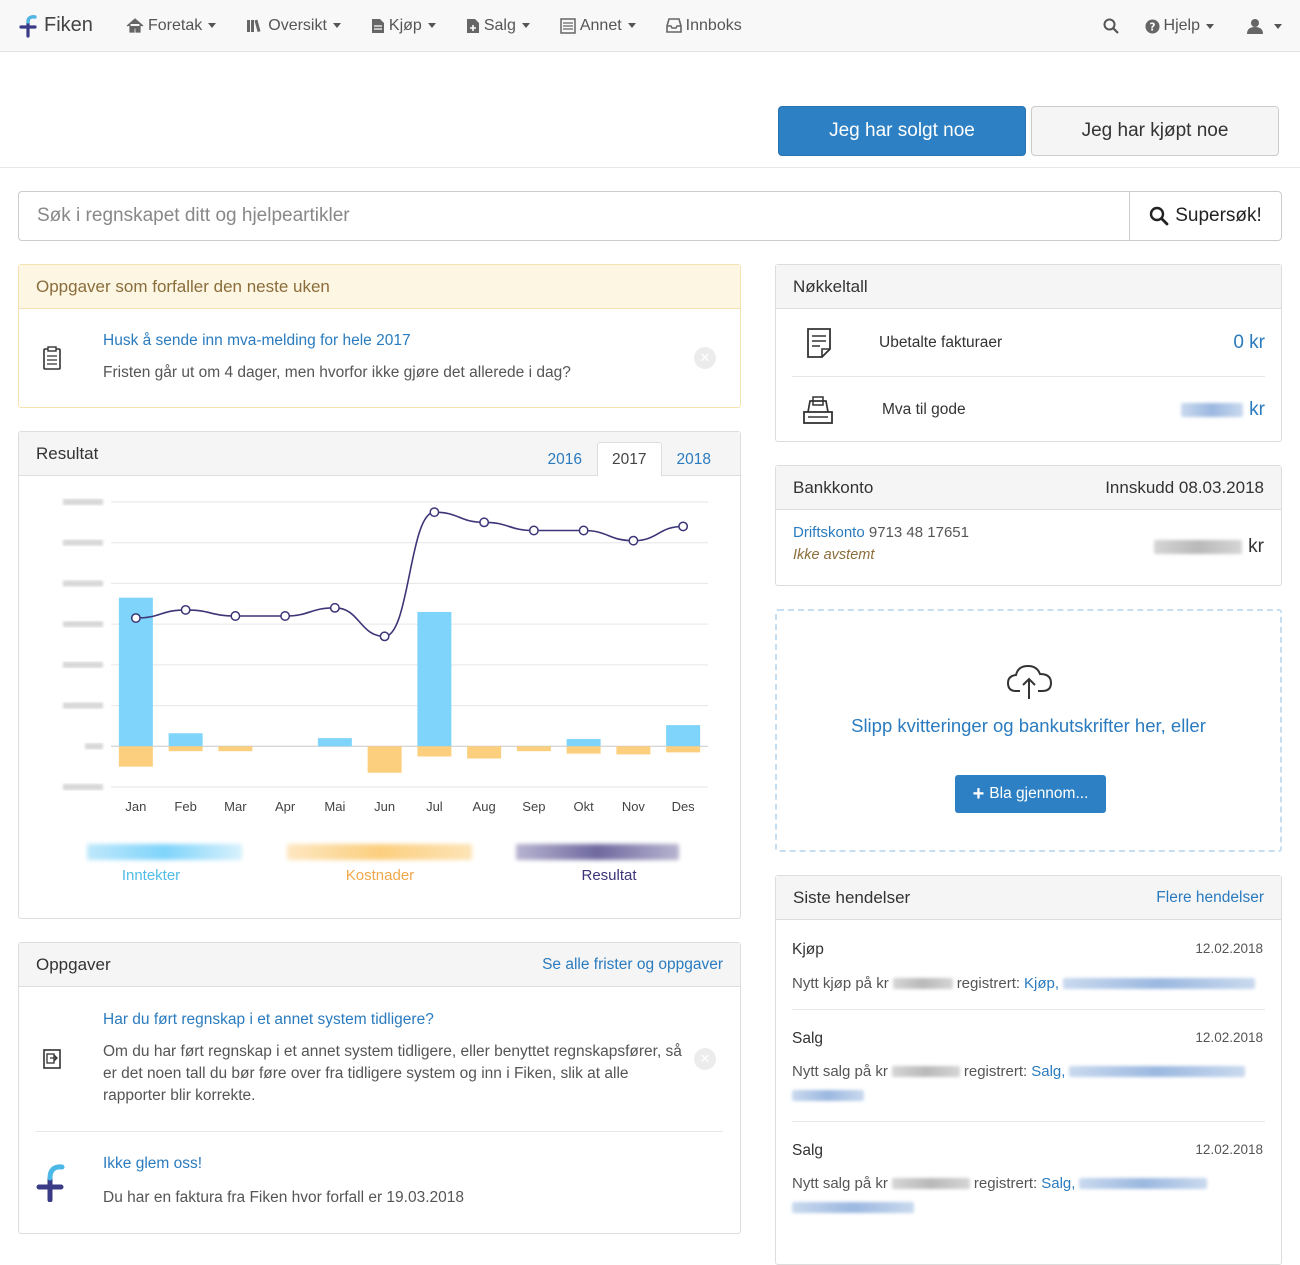 The width and height of the screenshot is (1300, 1265). Describe the element at coordinates (833, 487) in the screenshot. I see `bank-title: Bankkonto` at that location.